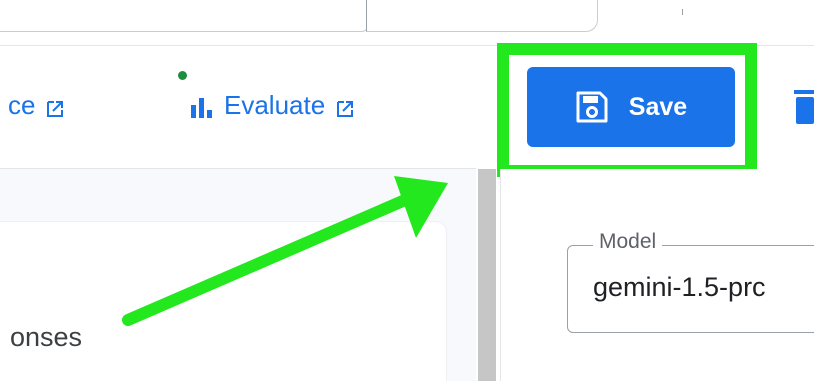  What do you see at coordinates (275, 105) in the screenshot?
I see `evaluate-link-label: Evaluate` at bounding box center [275, 105].